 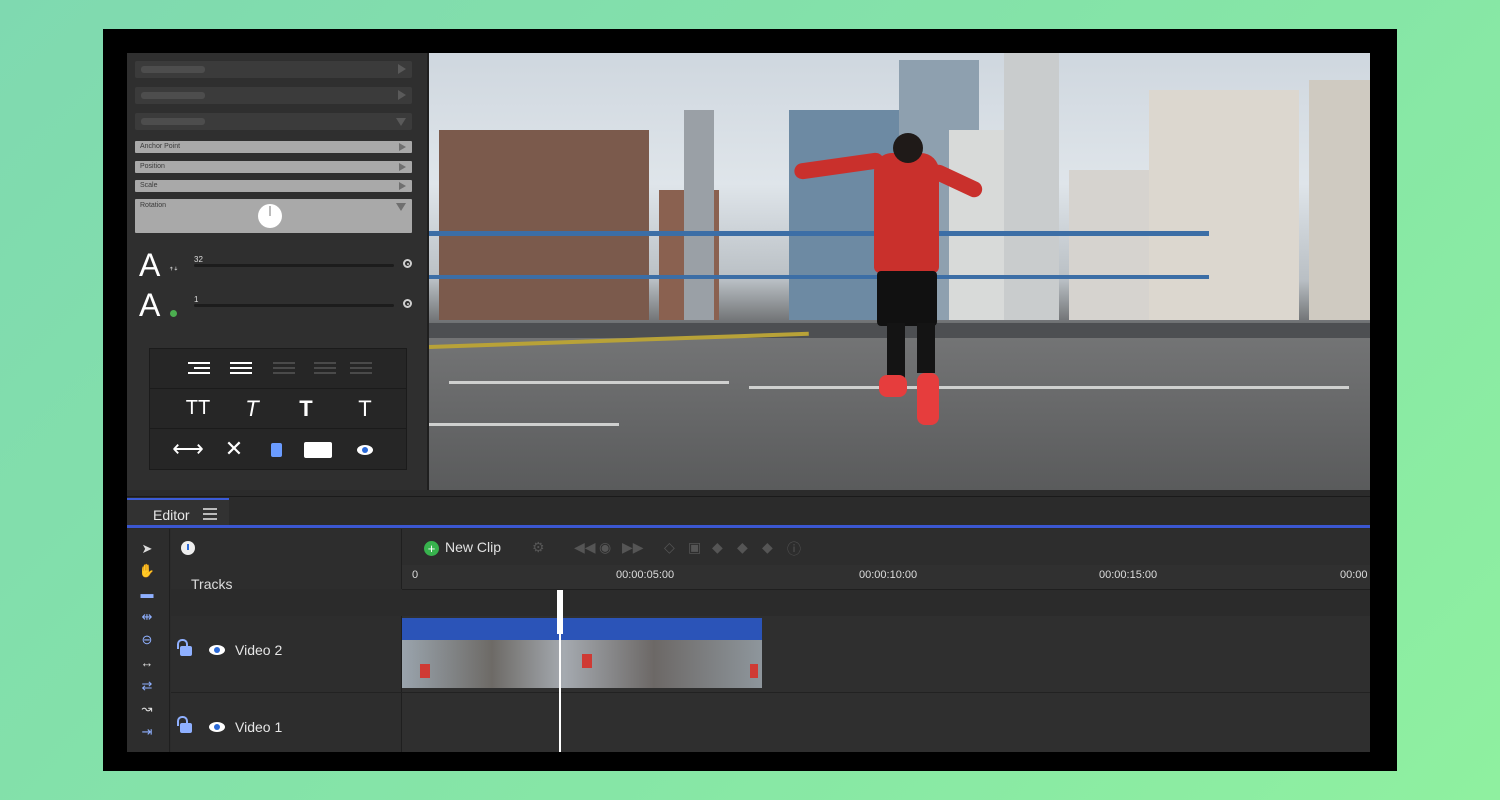 What do you see at coordinates (278, 409) in the screenshot?
I see `text-tools-grid: TT T T T ⟷ ✕` at bounding box center [278, 409].